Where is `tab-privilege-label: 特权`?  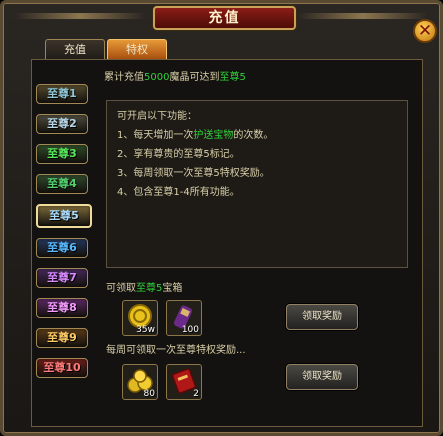
tab-privilege-label: 特权 is located at coordinates (137, 49).